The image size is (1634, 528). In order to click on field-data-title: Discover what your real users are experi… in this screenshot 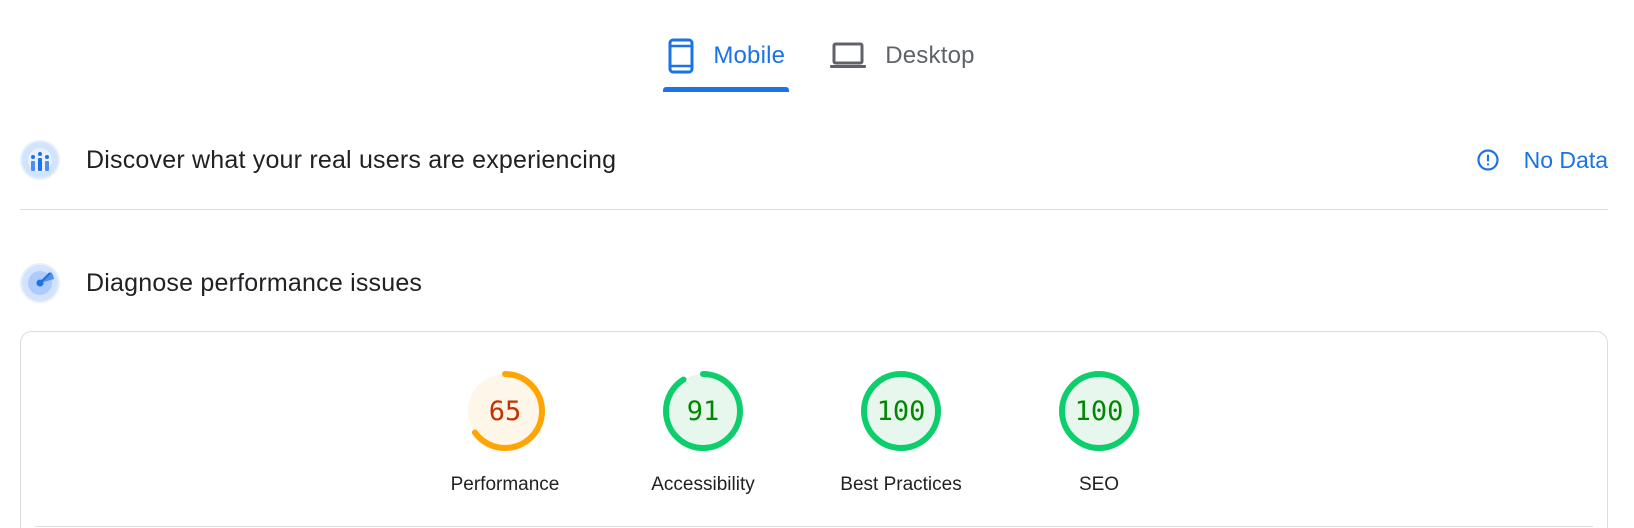, I will do `click(351, 159)`.